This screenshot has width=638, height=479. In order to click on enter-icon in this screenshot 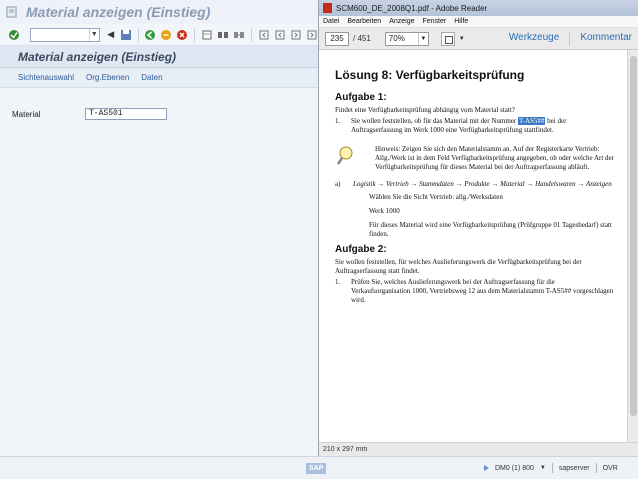, I will do `click(14, 35)`.